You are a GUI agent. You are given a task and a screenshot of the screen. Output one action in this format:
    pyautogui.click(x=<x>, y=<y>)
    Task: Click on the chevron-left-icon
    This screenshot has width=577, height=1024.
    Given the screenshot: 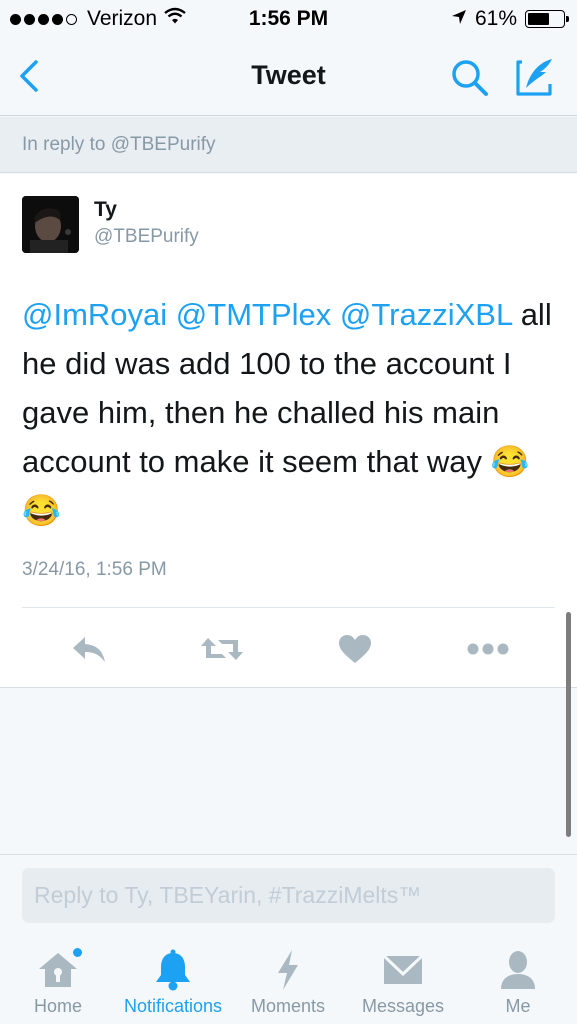 What is the action you would take?
    pyautogui.click(x=29, y=76)
    